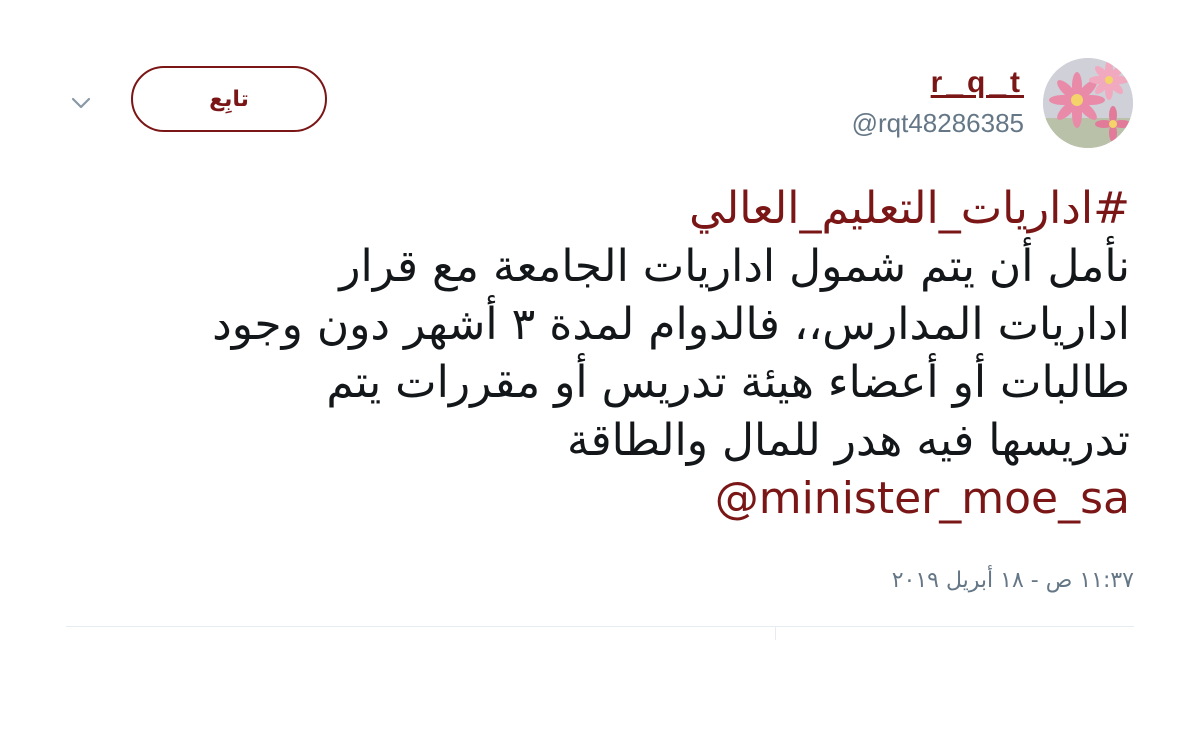 This screenshot has width=1200, height=729. Describe the element at coordinates (1013, 580) in the screenshot. I see `tweet-timestamp: ١١:٣٧ ص - ١٨ أبريل ٢٠١٩` at that location.